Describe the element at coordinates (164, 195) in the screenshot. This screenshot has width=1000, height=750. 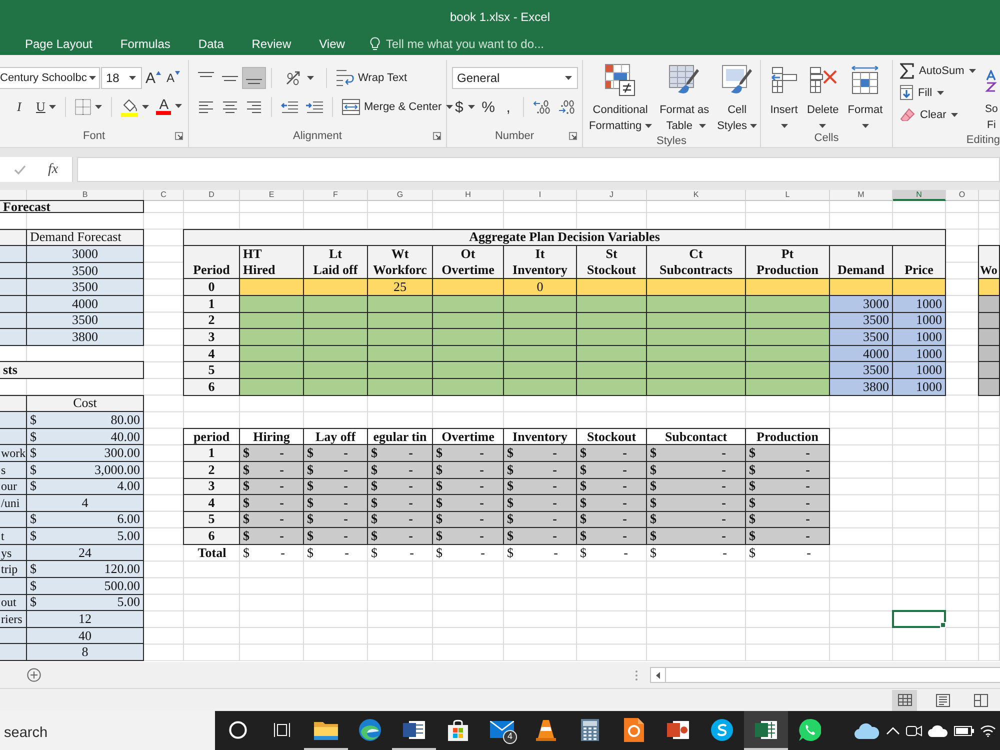
I see `column-header: C` at that location.